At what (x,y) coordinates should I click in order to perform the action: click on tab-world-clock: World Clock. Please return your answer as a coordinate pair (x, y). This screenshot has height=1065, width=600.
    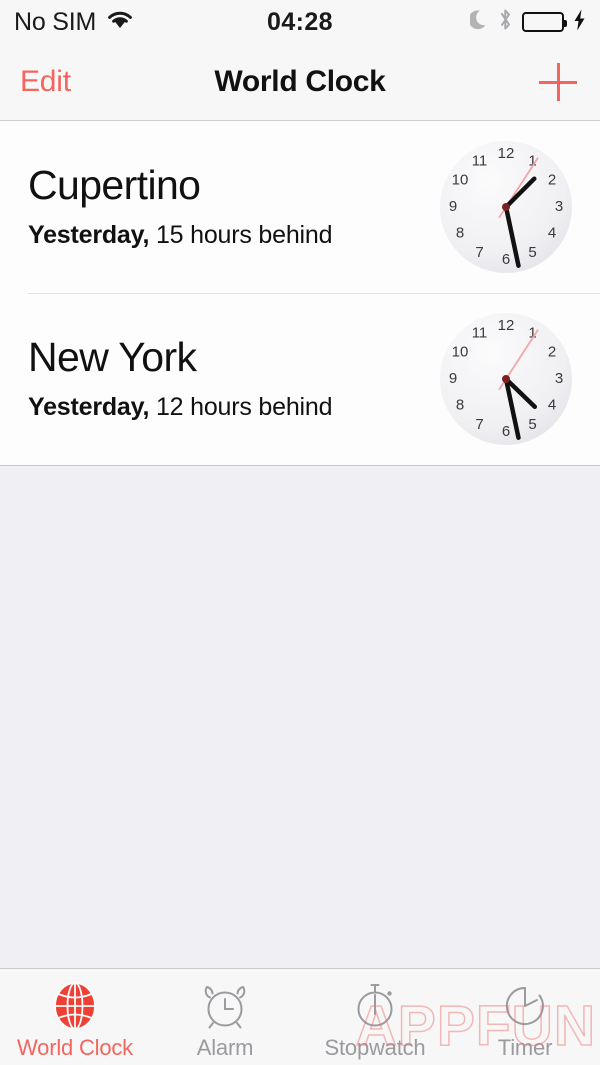
    Looking at the image, I should click on (75, 1017).